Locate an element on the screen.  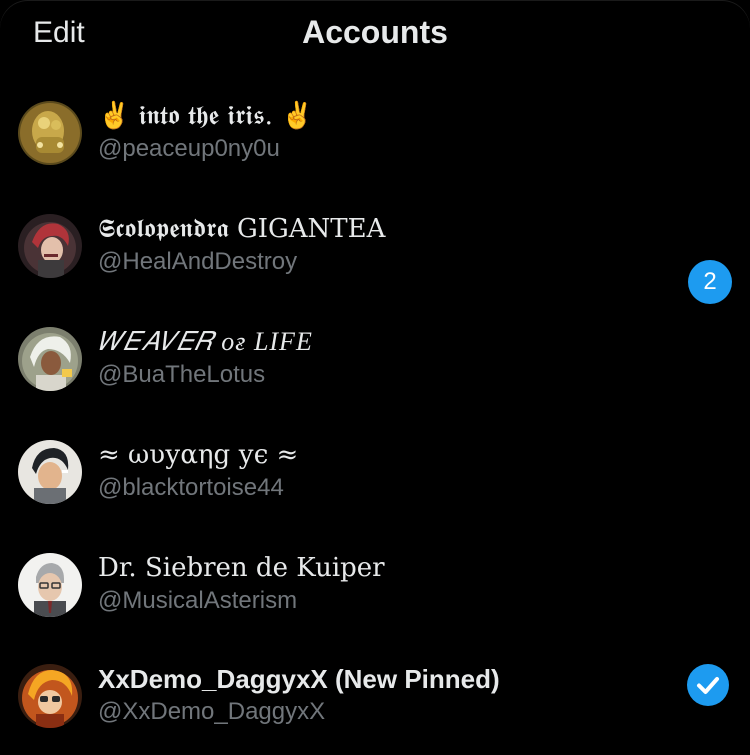
account-row-buathelotus: 𝑊𝐸𝐴𝑉𝐸𝑅 ᴏғ LIFE @BuaTheLotus is located at coordinates (375, 359).